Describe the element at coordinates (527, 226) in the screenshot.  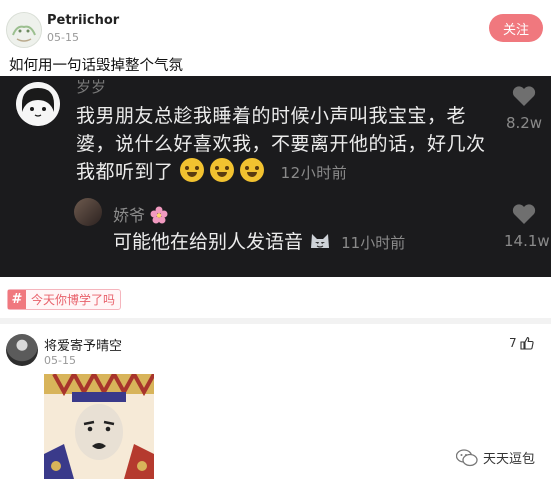
I see `comment-2-like: 14.1w` at that location.